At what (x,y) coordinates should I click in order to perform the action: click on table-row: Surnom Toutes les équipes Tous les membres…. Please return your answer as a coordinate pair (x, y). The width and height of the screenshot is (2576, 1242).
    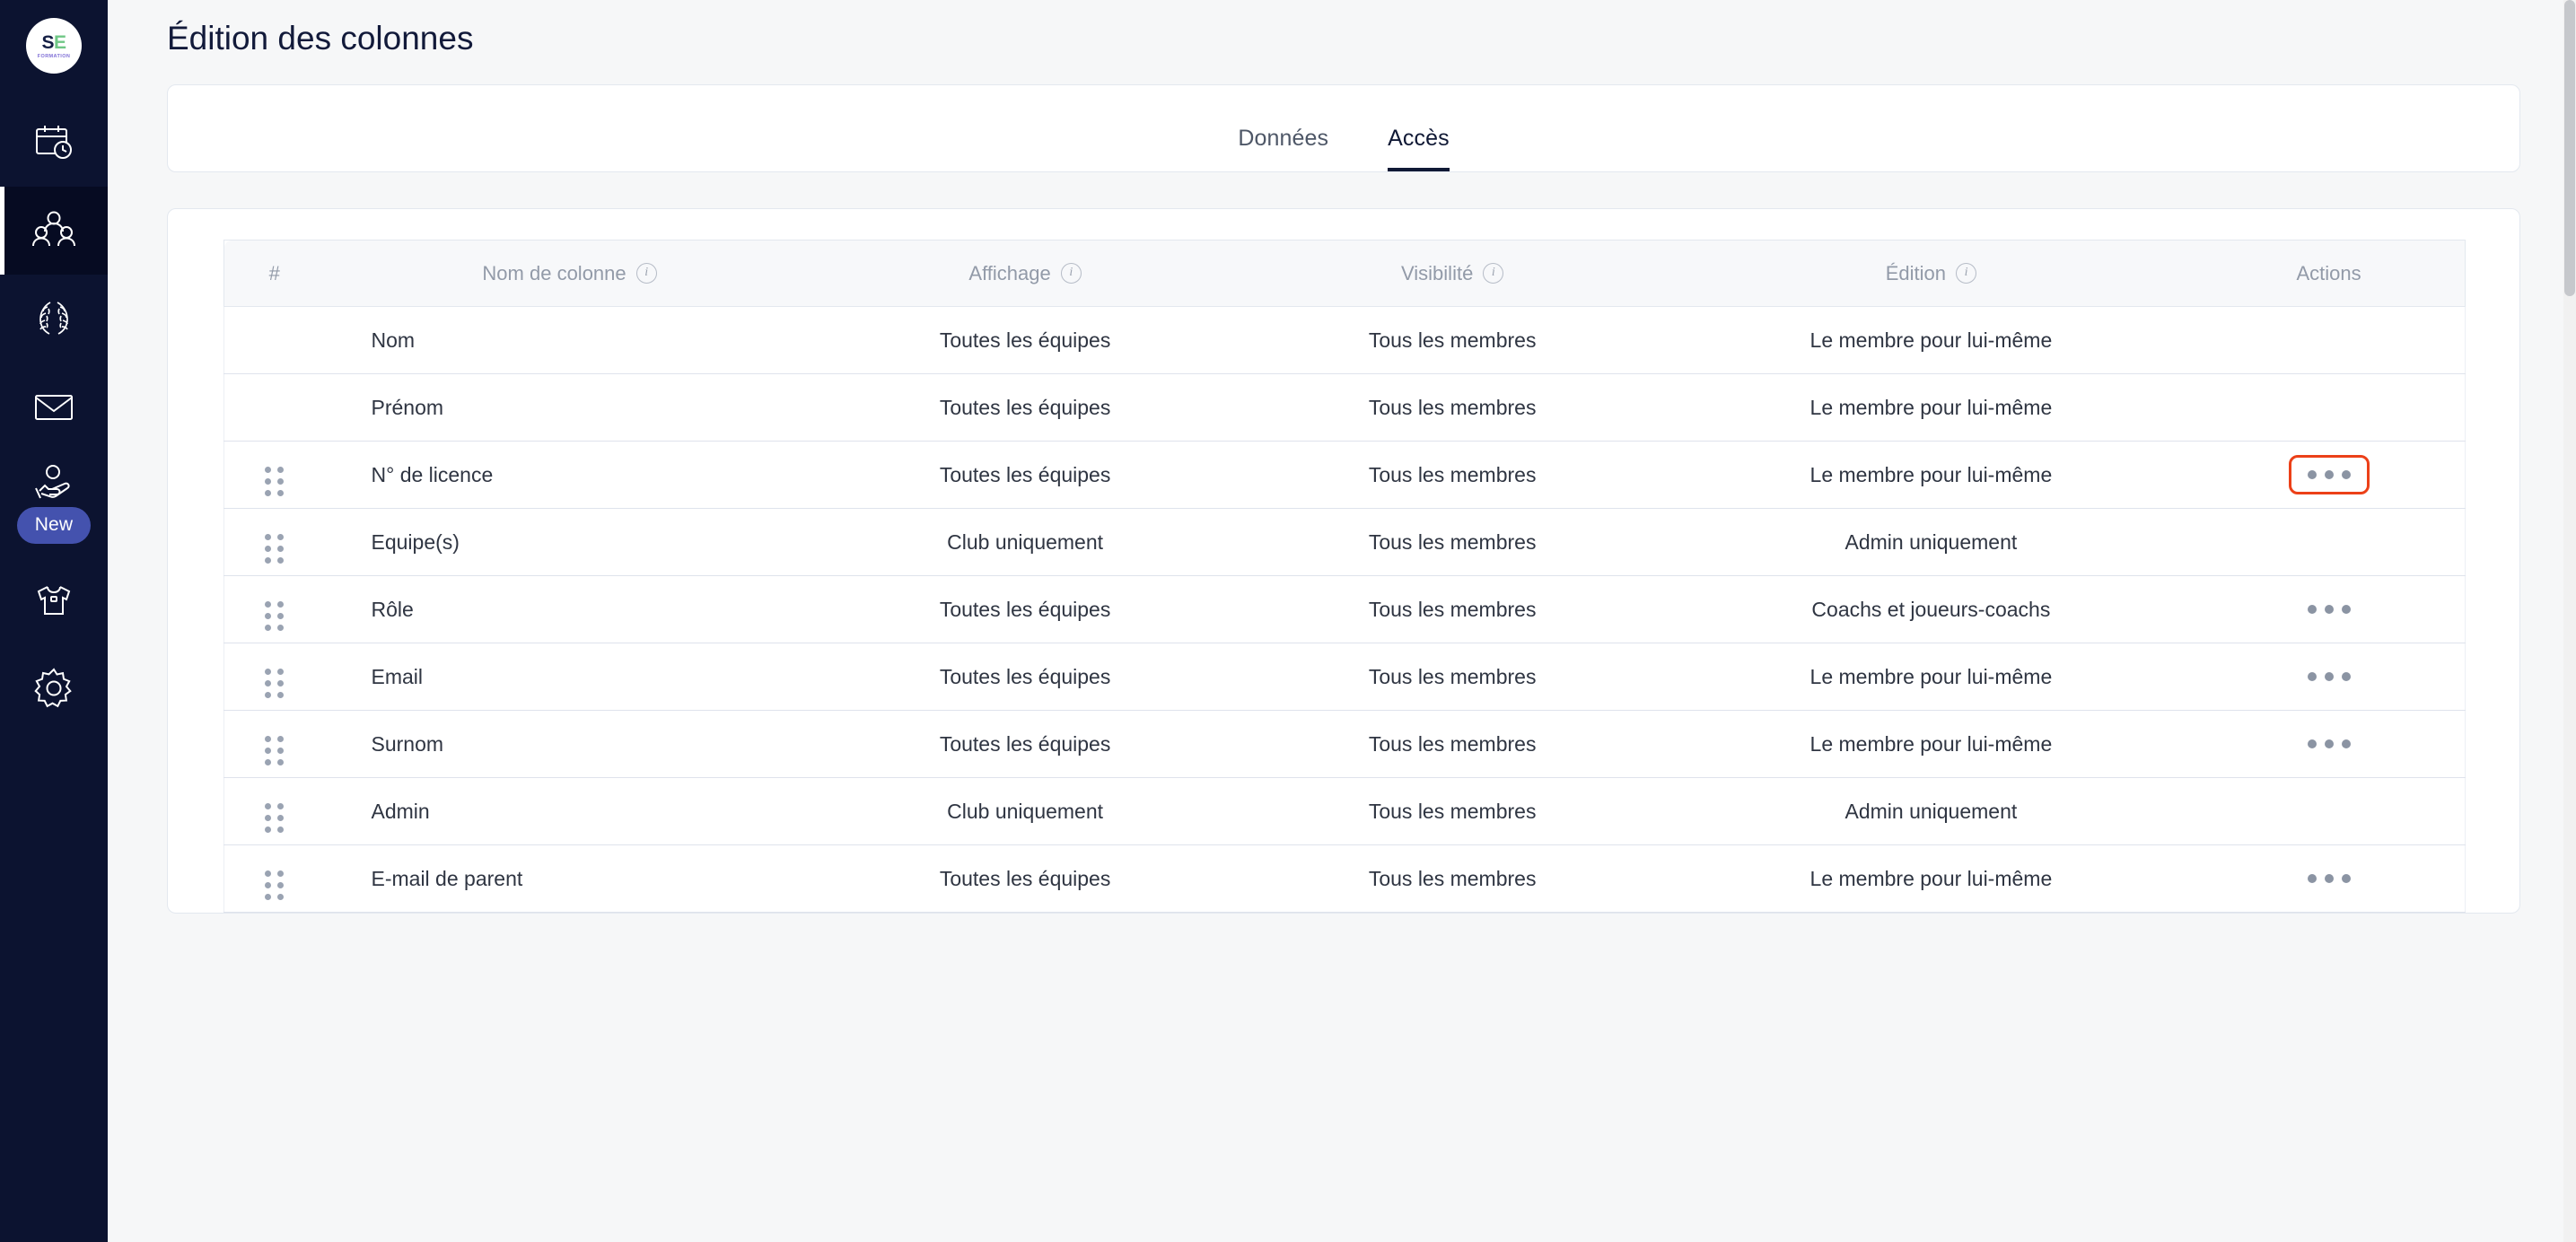
    Looking at the image, I should click on (1344, 744).